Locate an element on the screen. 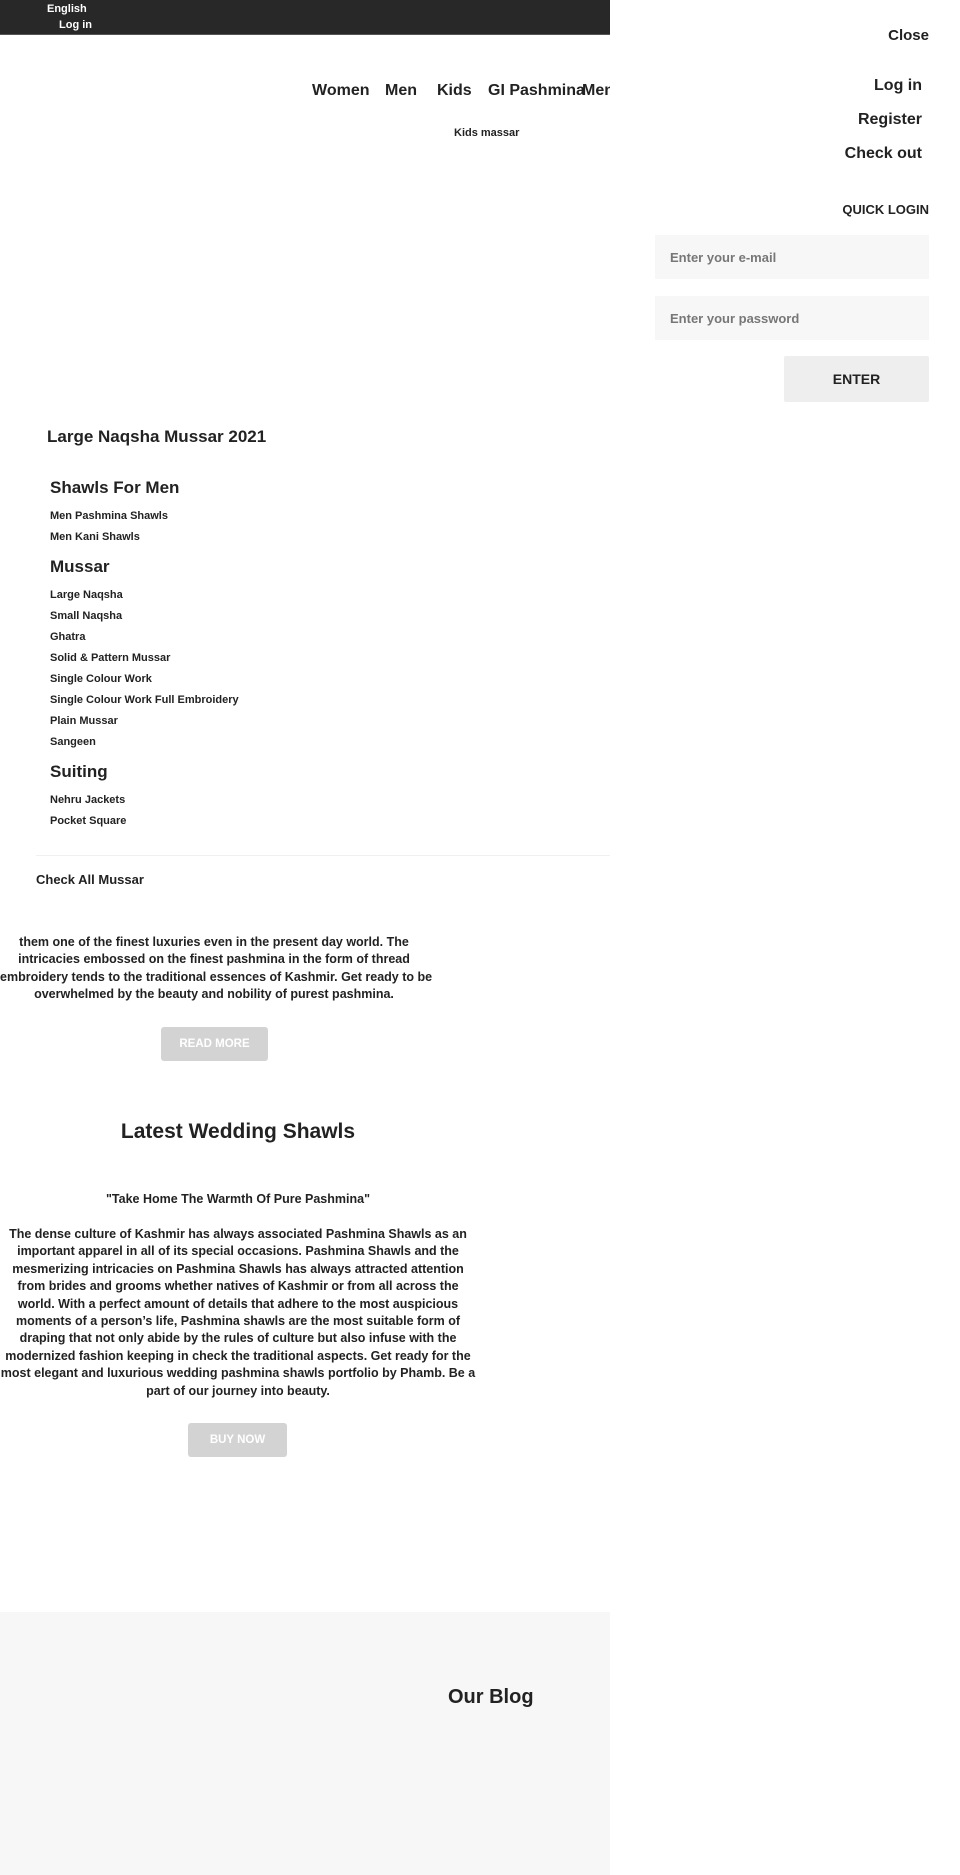 The height and width of the screenshot is (1875, 960). menu-item: Small Naqsha is located at coordinates (86, 616).